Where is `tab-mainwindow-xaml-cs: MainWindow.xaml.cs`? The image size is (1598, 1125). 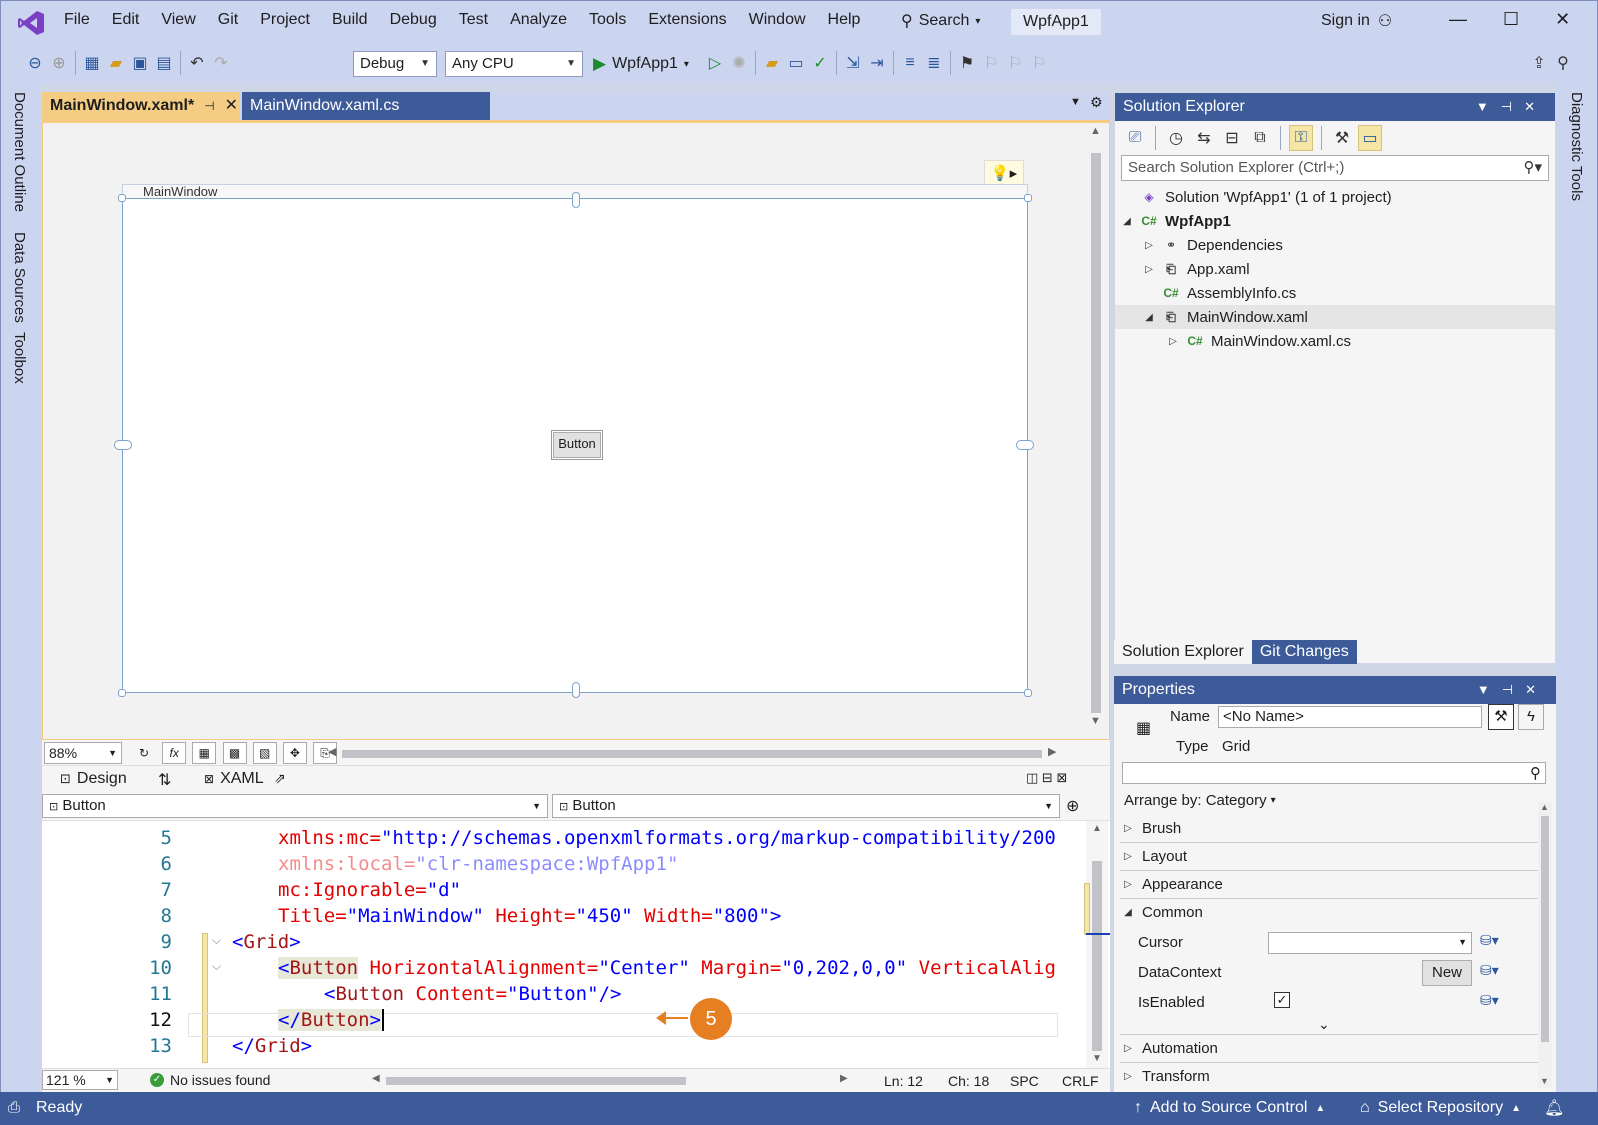 tab-mainwindow-xaml-cs: MainWindow.xaml.cs is located at coordinates (366, 106).